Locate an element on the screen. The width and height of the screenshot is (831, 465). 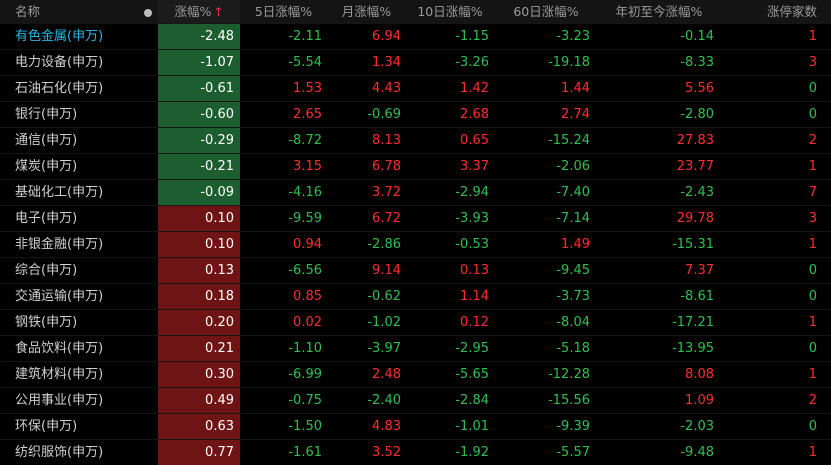
sector-name: 有色金属(申万) is located at coordinates (68, 36).